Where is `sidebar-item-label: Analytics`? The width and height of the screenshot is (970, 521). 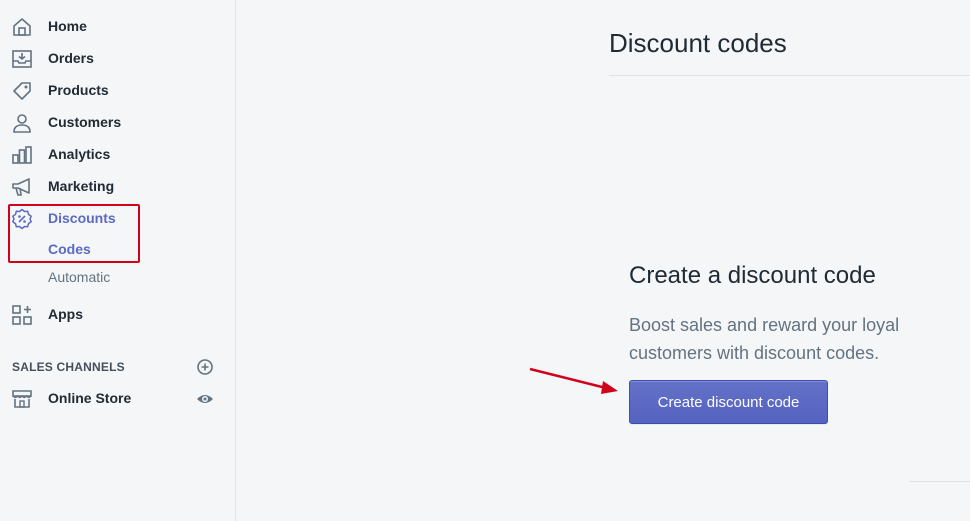
sidebar-item-label: Analytics is located at coordinates (79, 154).